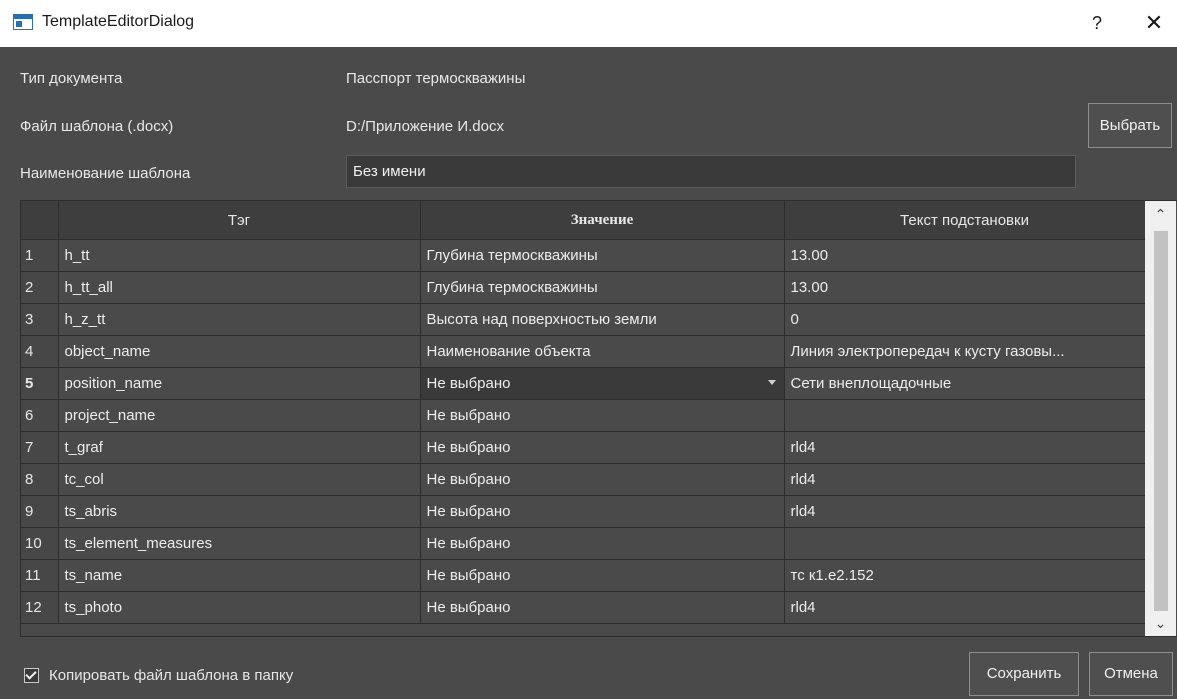 The width and height of the screenshot is (1177, 699). What do you see at coordinates (40, 543) in the screenshot?
I see `row-number: 10` at bounding box center [40, 543].